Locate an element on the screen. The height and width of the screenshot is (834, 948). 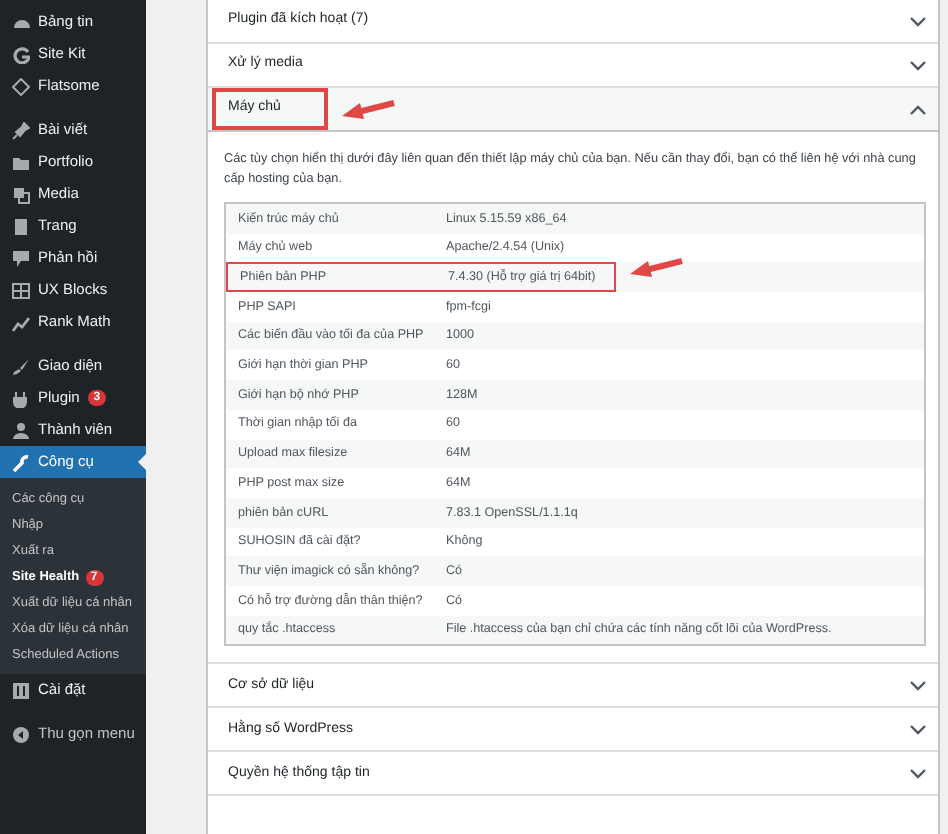
user-icon is located at coordinates (21, 430).